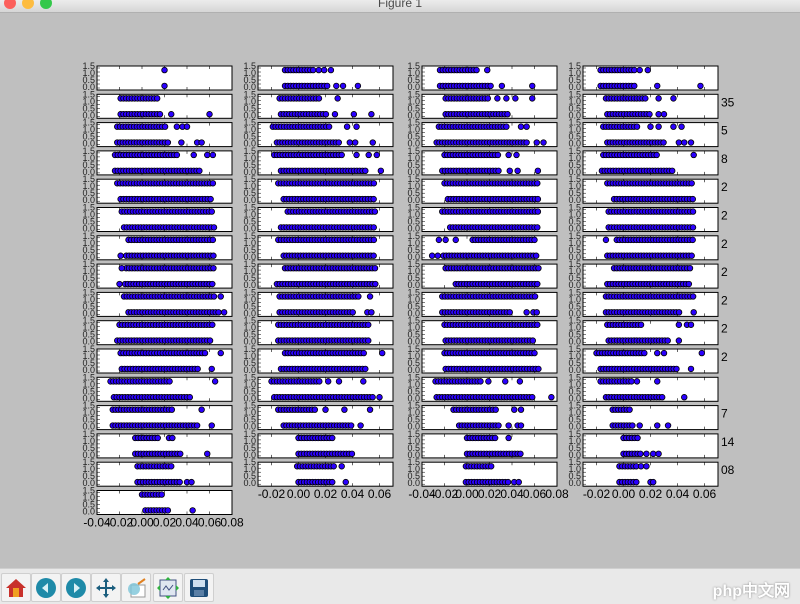 This screenshot has height=604, width=800. I want to click on y-tick-label-fragment: 14, so click(728, 442).